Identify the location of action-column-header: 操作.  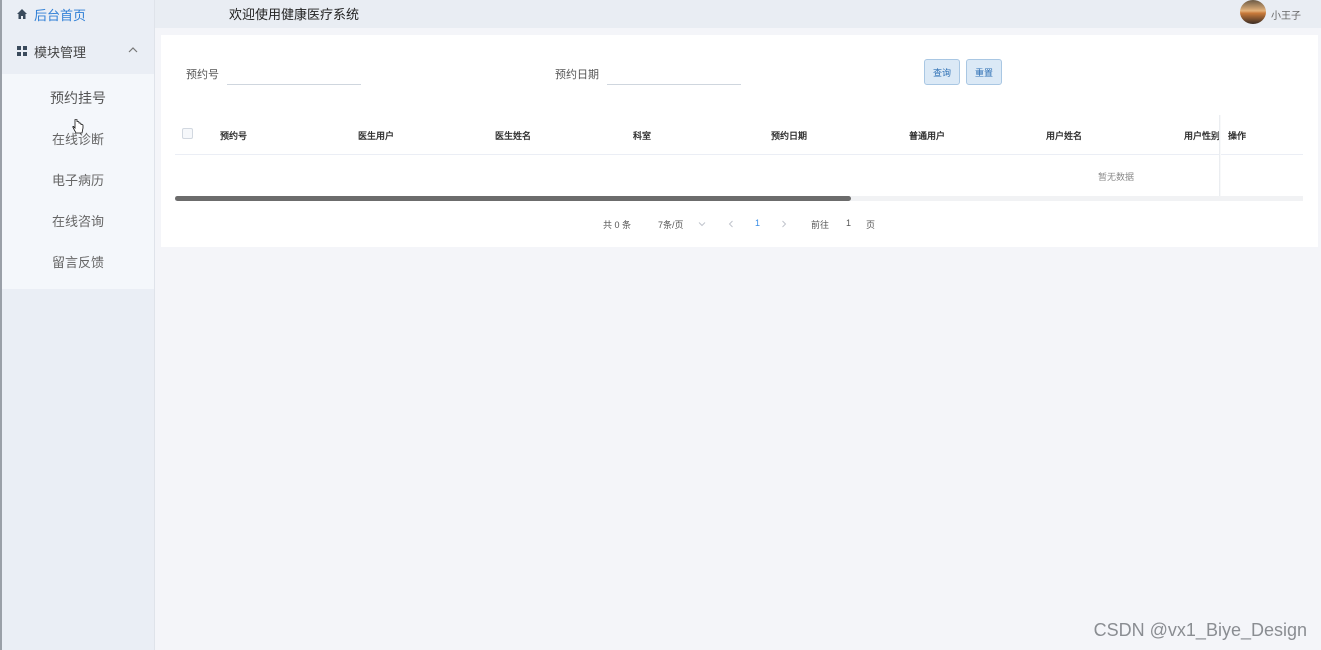
(1237, 136).